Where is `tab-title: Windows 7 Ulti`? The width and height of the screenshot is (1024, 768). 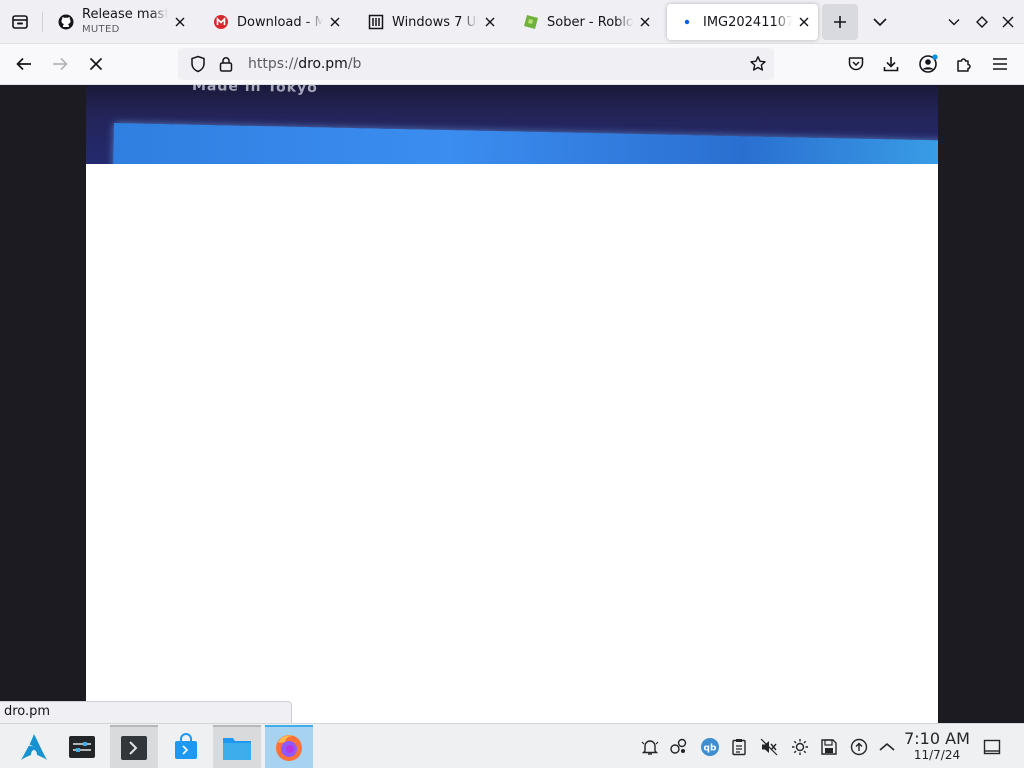
tab-title: Windows 7 Ulti is located at coordinates (435, 22).